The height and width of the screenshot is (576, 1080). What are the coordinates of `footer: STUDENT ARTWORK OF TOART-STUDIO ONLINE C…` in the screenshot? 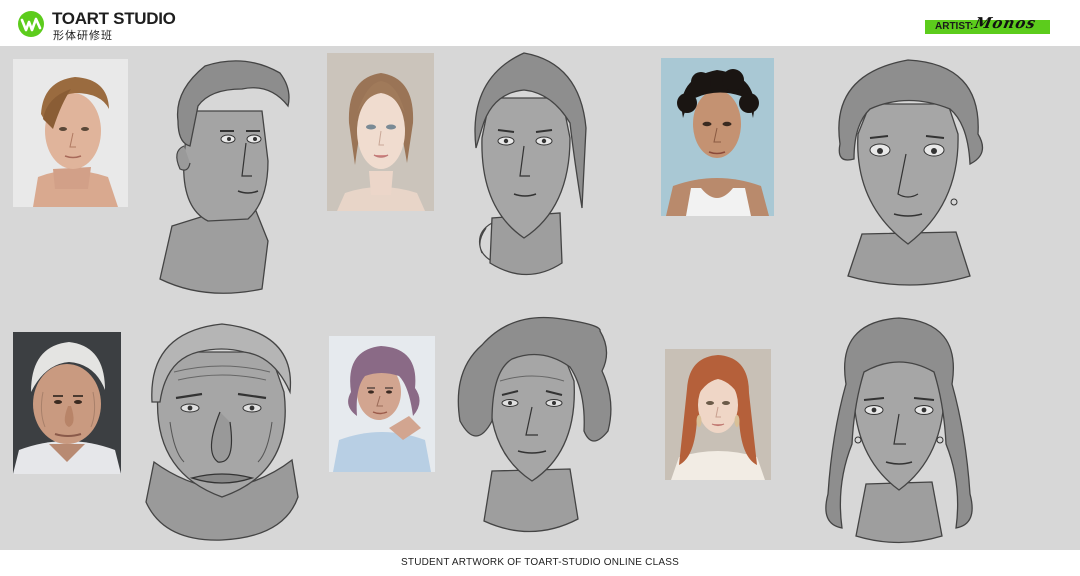 It's located at (540, 563).